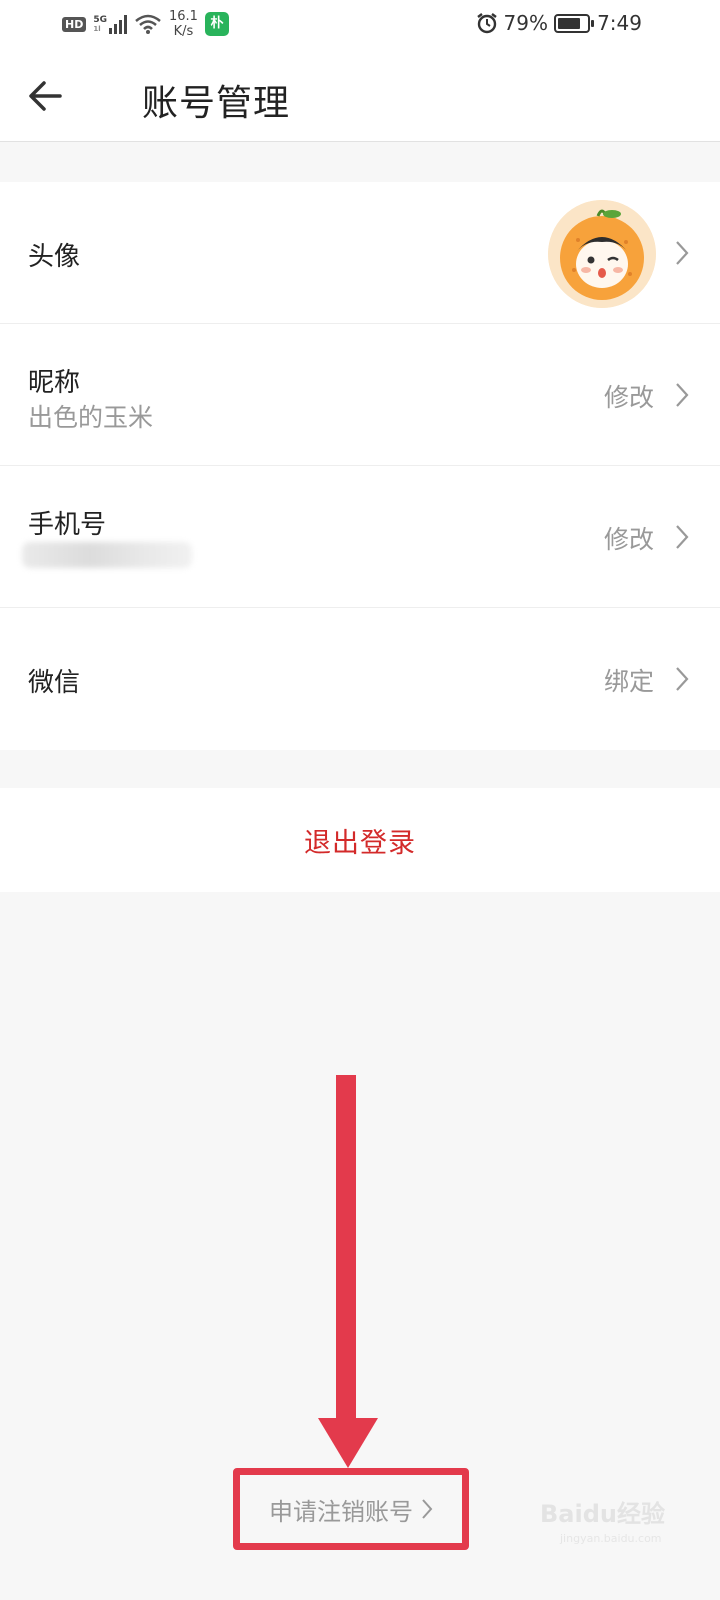  I want to click on wifi-icon, so click(148, 24).